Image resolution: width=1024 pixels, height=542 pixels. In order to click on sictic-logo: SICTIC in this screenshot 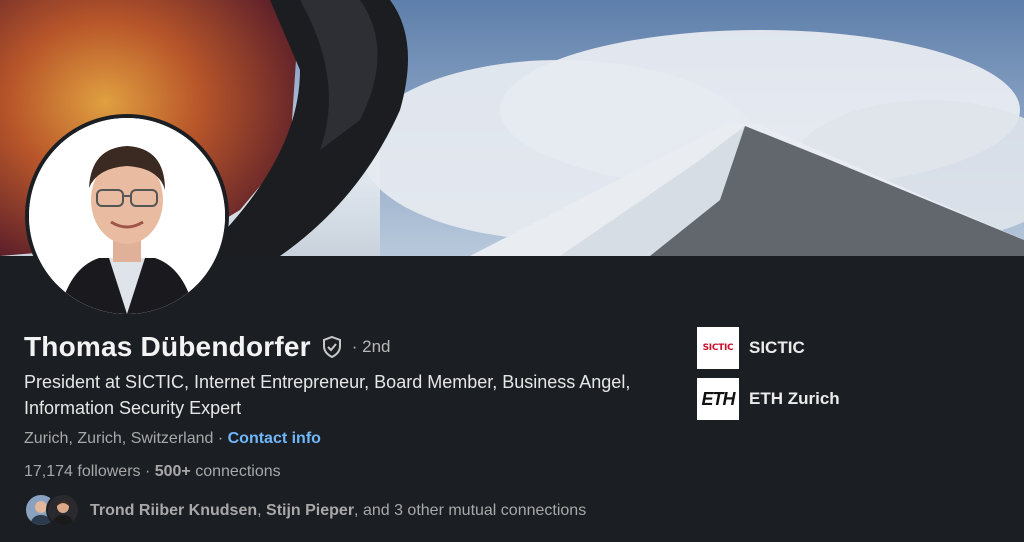, I will do `click(718, 348)`.